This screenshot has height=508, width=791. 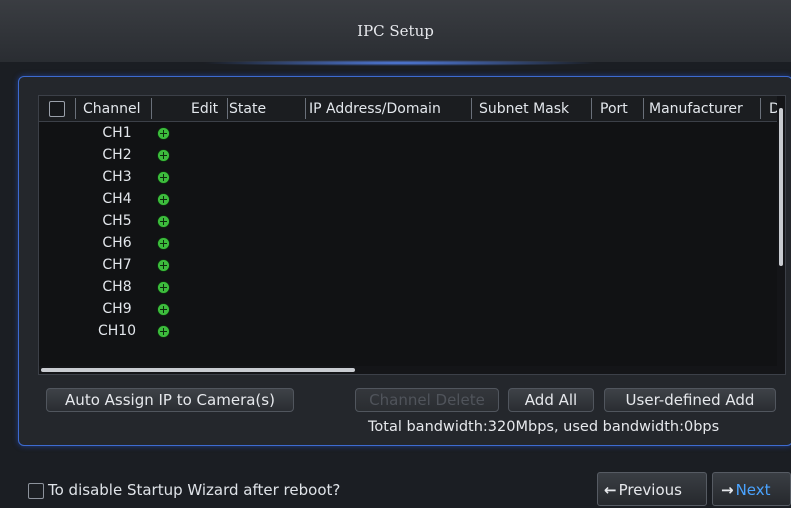 What do you see at coordinates (111, 108) in the screenshot?
I see `col-header-channel: Channel` at bounding box center [111, 108].